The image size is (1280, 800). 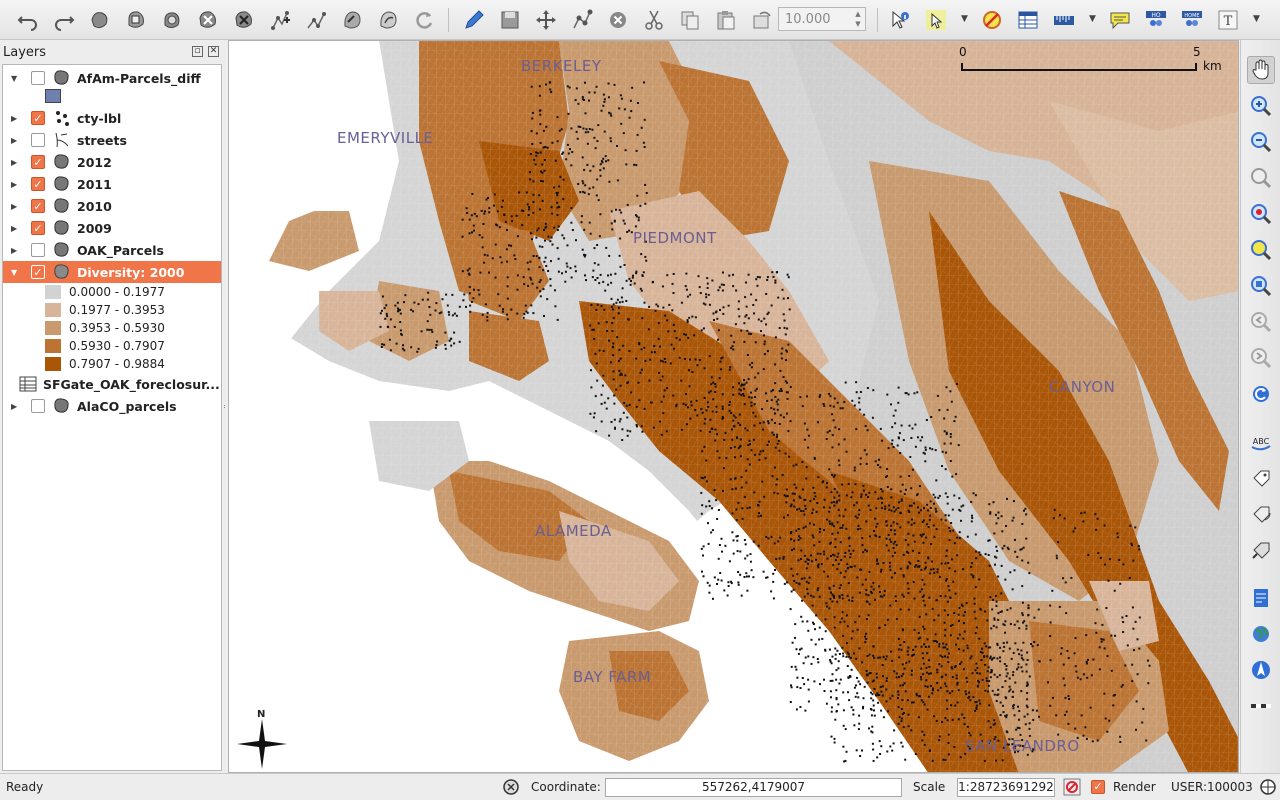 What do you see at coordinates (1156, 20) in the screenshot?
I see `home-icon: HO` at bounding box center [1156, 20].